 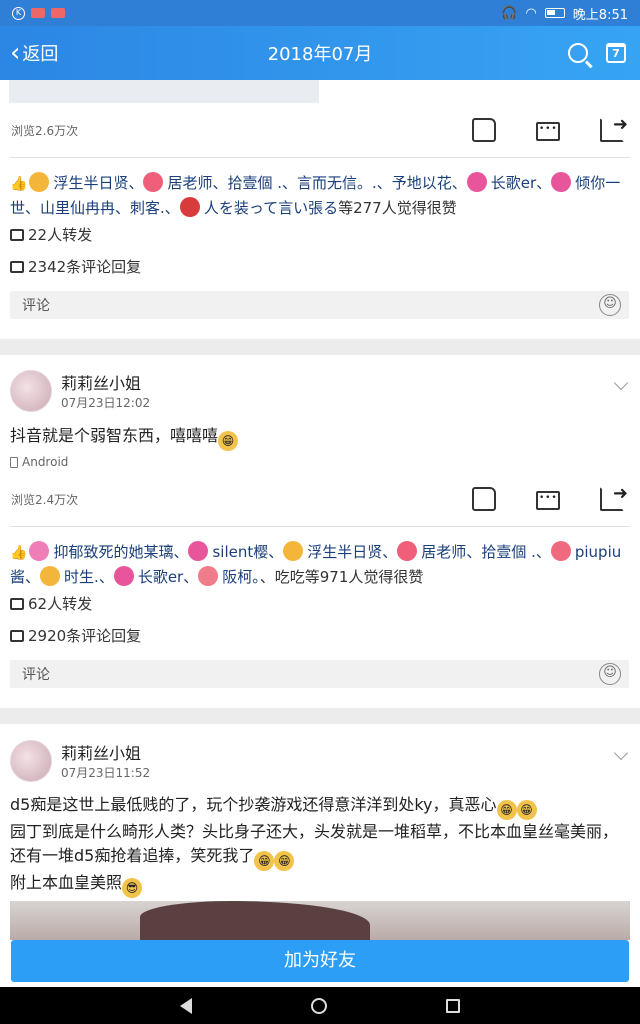 I want to click on phone-icon, so click(x=14, y=462).